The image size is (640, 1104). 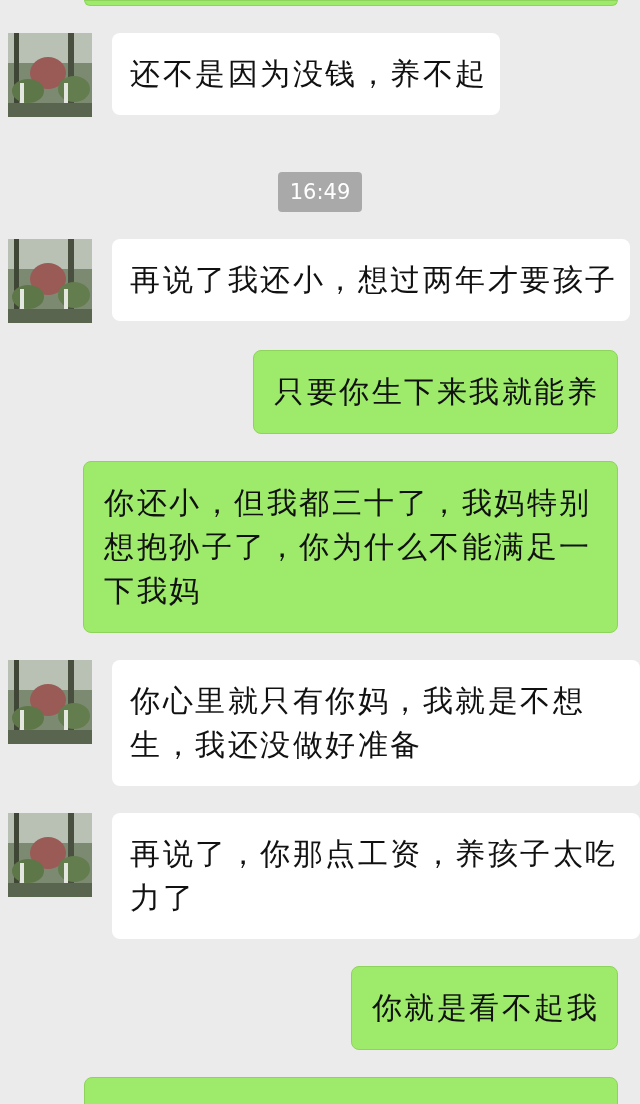 I want to click on timestamp: 16:49, so click(x=320, y=192).